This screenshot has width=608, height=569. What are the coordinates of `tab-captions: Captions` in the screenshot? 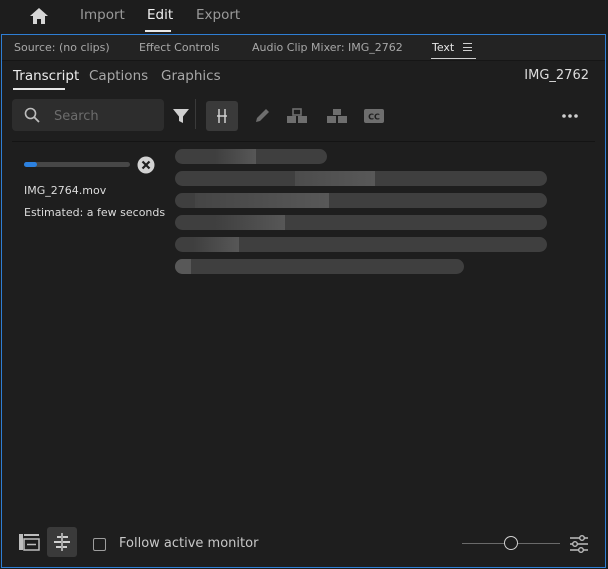 It's located at (118, 76).